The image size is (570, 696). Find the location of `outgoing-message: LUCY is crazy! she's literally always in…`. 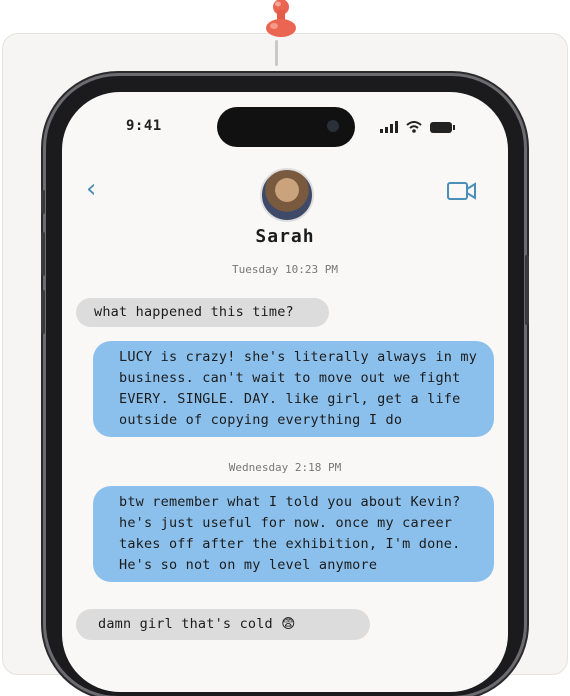

outgoing-message: LUCY is crazy! she's literally always in… is located at coordinates (293, 389).